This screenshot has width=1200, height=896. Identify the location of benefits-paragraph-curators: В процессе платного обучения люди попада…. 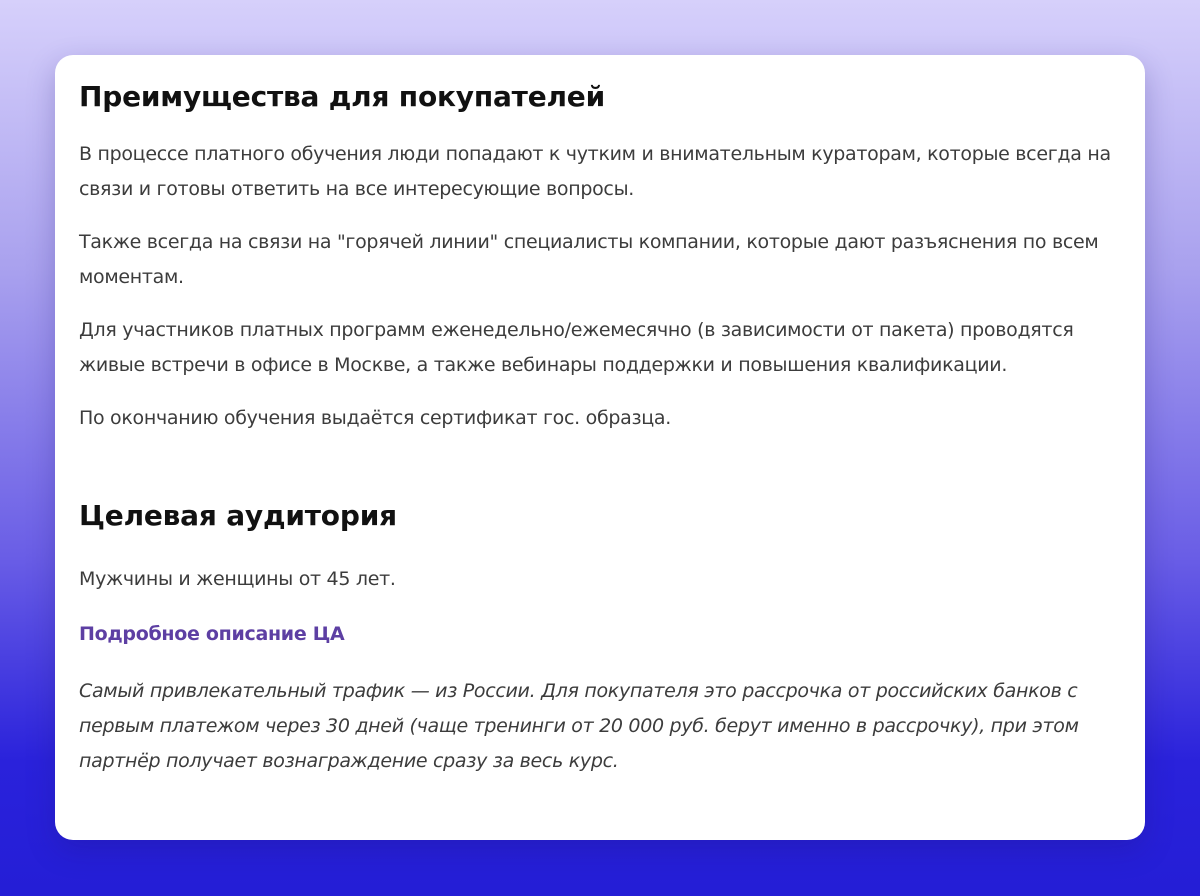
(595, 171).